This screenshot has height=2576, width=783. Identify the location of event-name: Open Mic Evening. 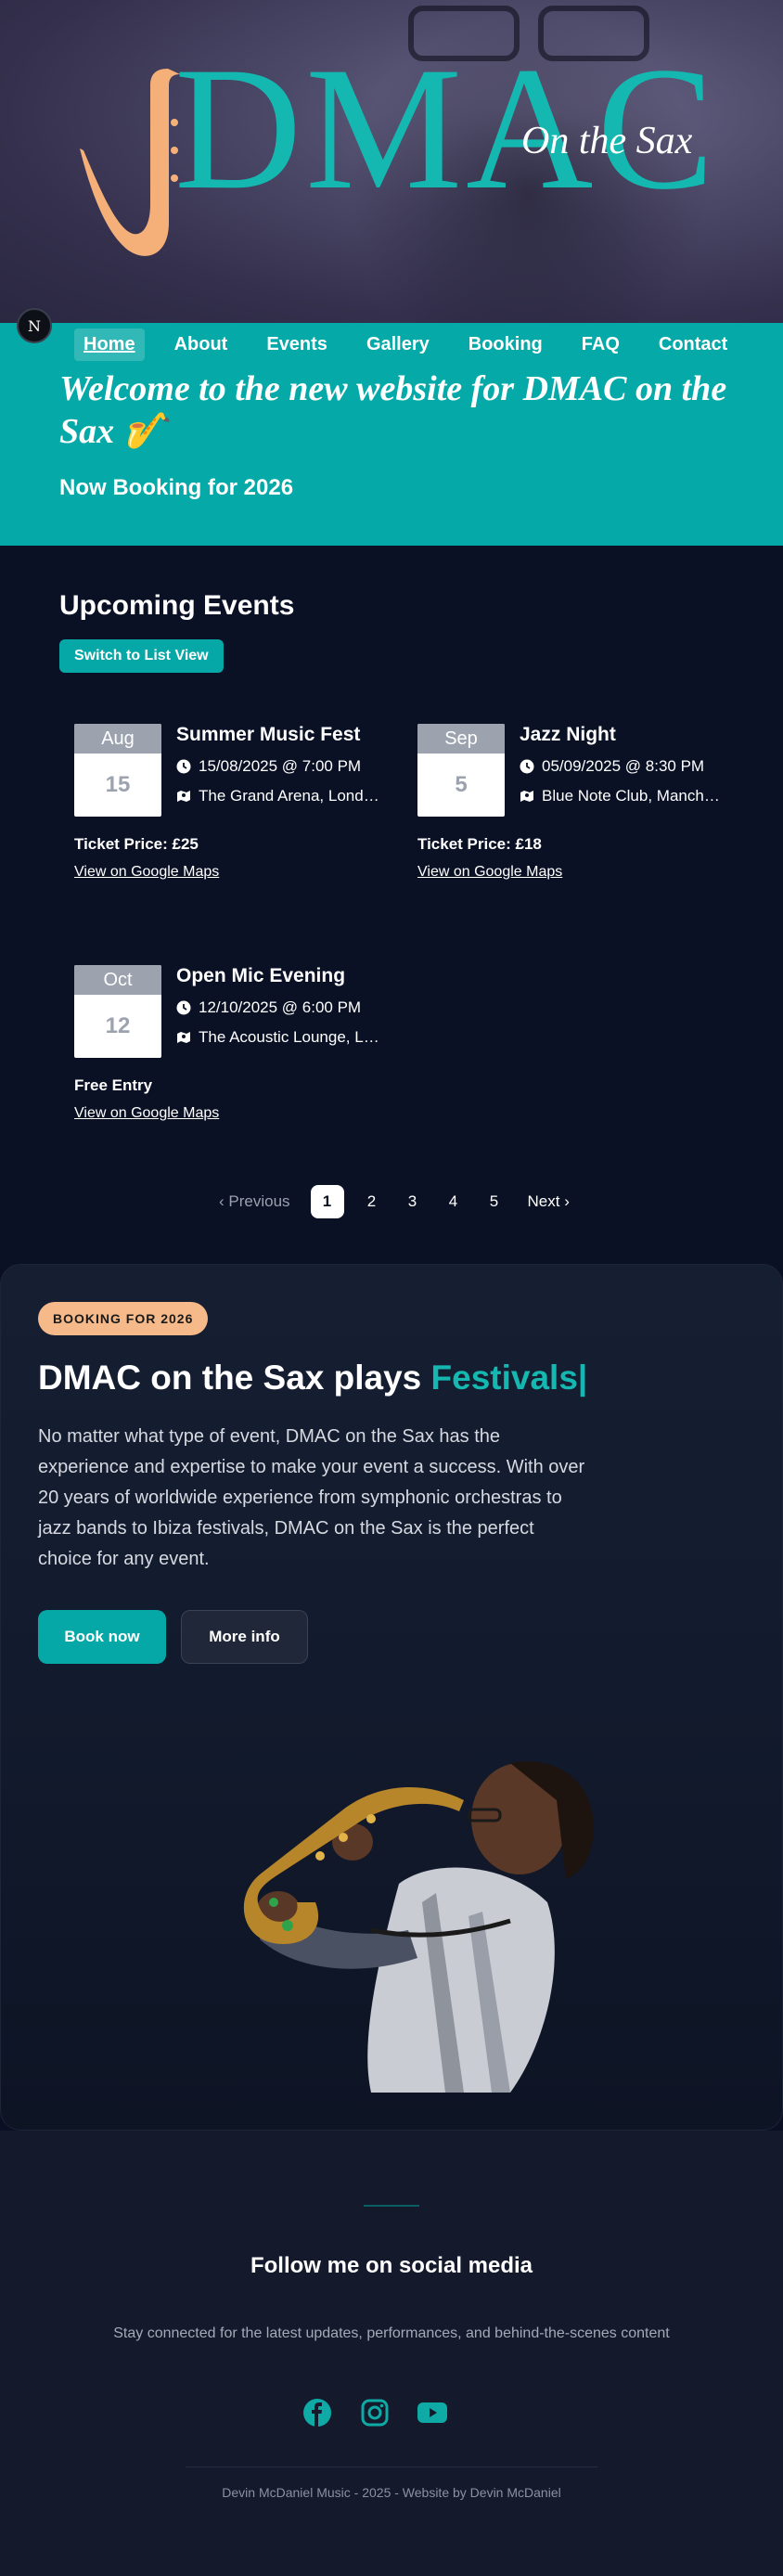
(261, 975).